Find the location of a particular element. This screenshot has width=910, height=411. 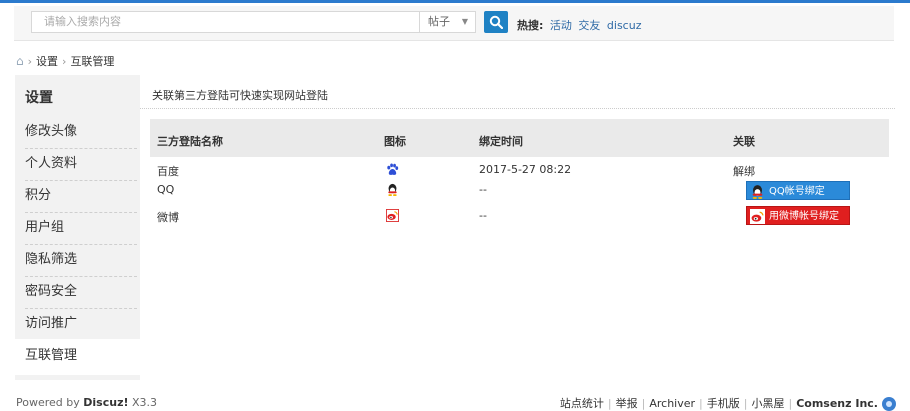

footer-link-blackroom: 小黑屋 is located at coordinates (767, 403).